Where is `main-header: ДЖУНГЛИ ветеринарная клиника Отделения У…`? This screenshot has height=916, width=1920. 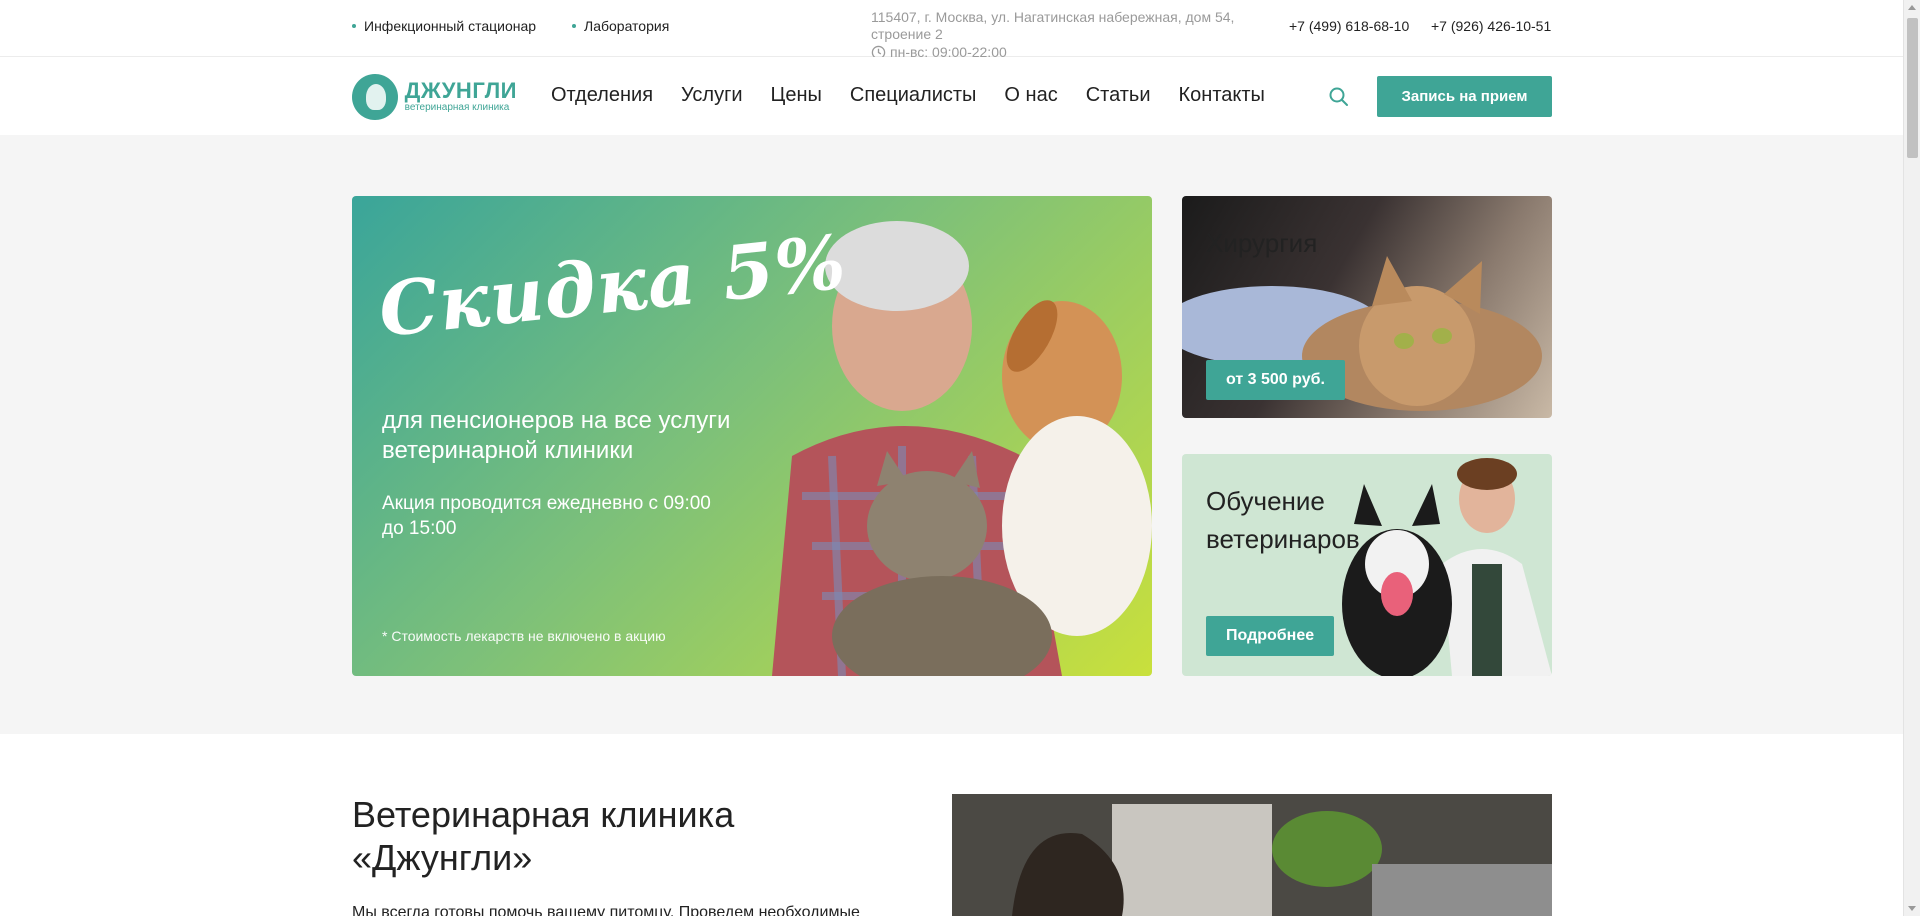
main-header: ДЖУНГЛИ ветеринарная клиника Отделения У… is located at coordinates (951, 96).